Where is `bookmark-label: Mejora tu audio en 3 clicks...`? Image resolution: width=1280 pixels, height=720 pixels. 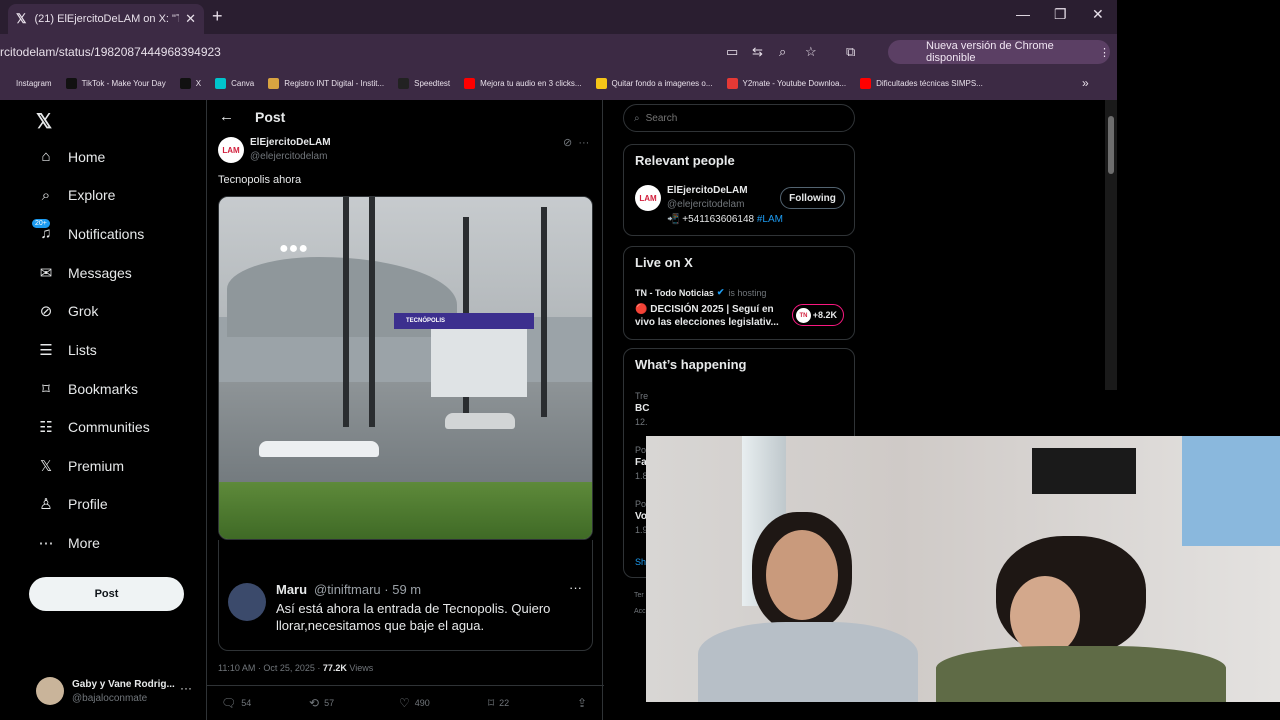 bookmark-label: Mejora tu audio en 3 clicks... is located at coordinates (531, 83).